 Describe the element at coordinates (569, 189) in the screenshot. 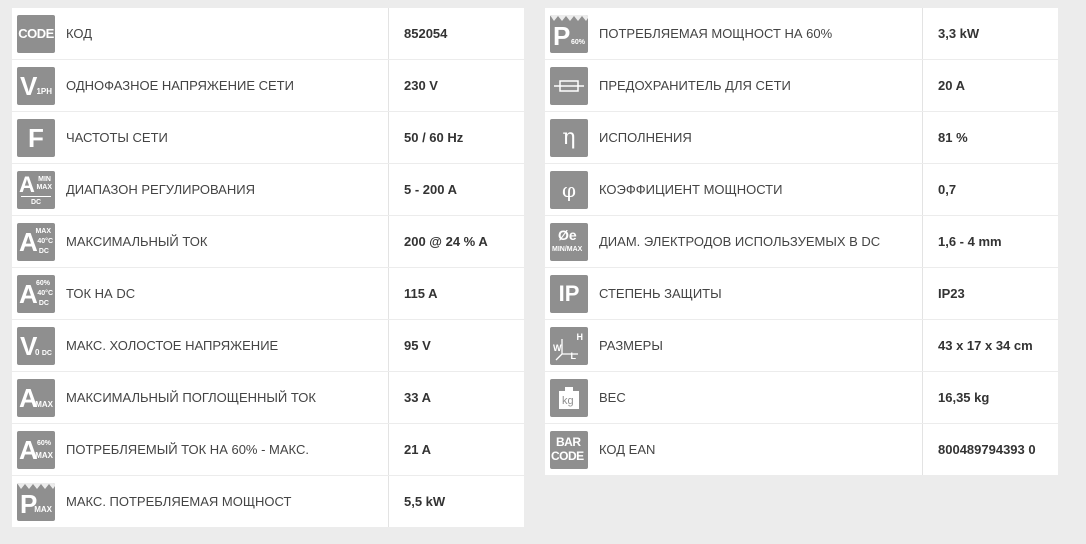

I see `power-factor-icon: φ` at that location.